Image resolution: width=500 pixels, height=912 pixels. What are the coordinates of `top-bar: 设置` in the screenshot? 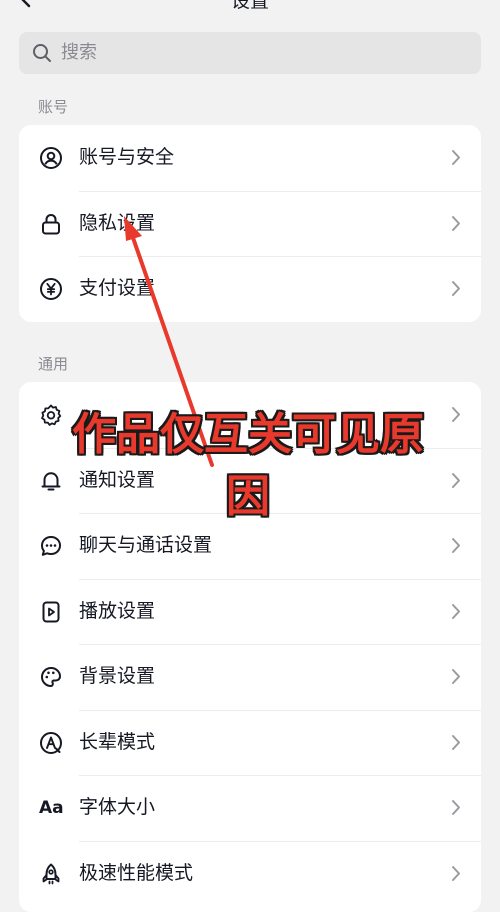 It's located at (250, 11).